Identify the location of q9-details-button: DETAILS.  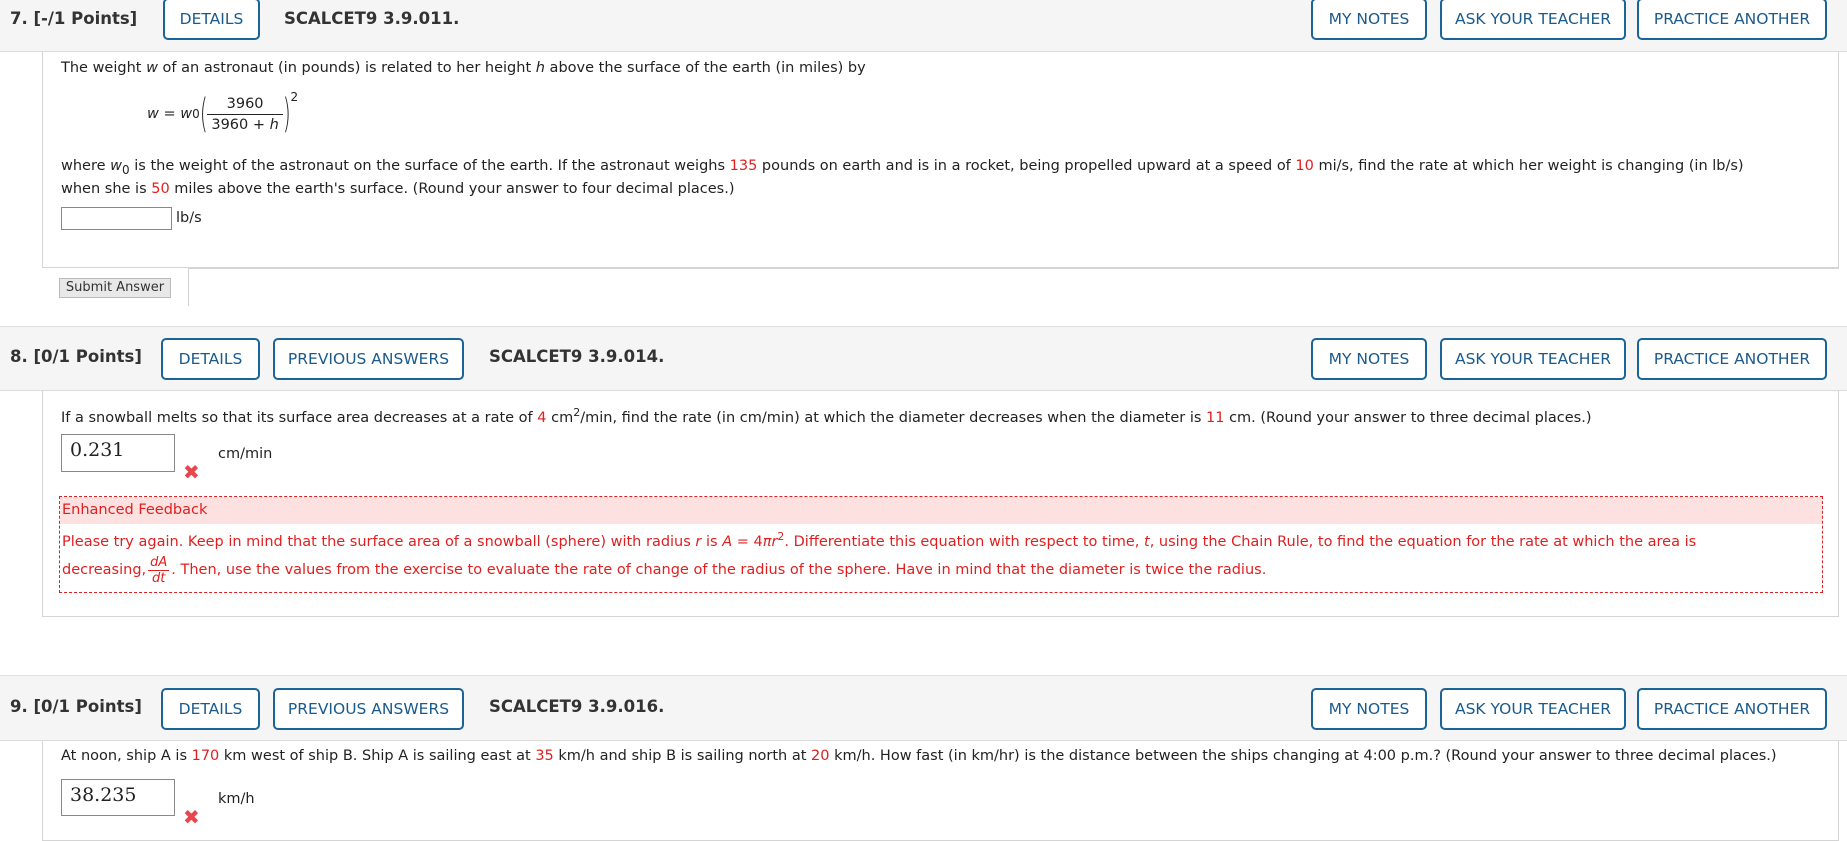
(210, 709).